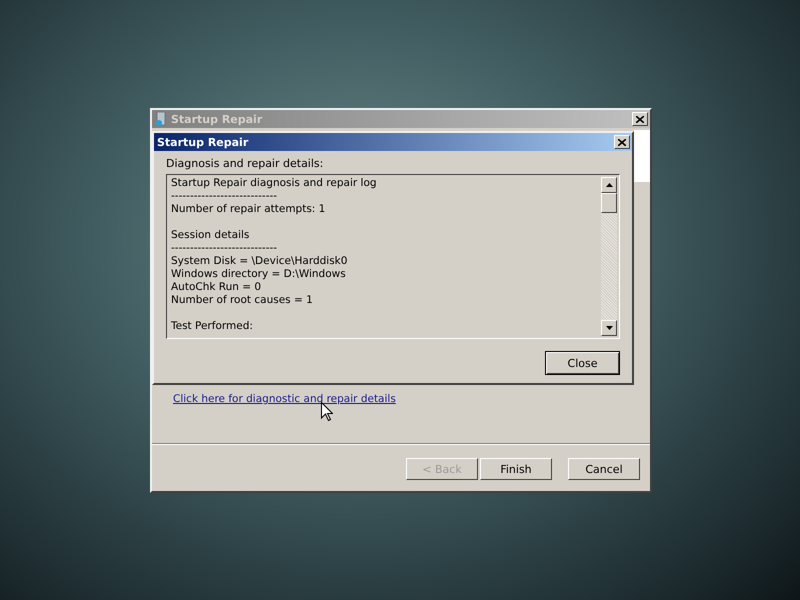 The width and height of the screenshot is (800, 600). I want to click on down-arrow-icon, so click(609, 328).